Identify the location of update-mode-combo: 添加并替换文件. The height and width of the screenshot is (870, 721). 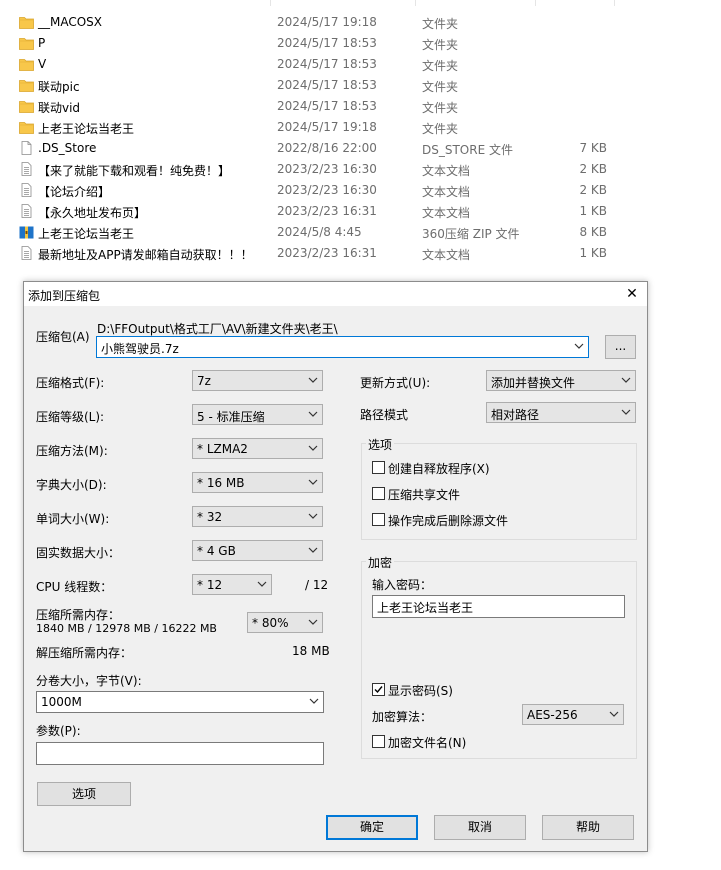
(561, 380).